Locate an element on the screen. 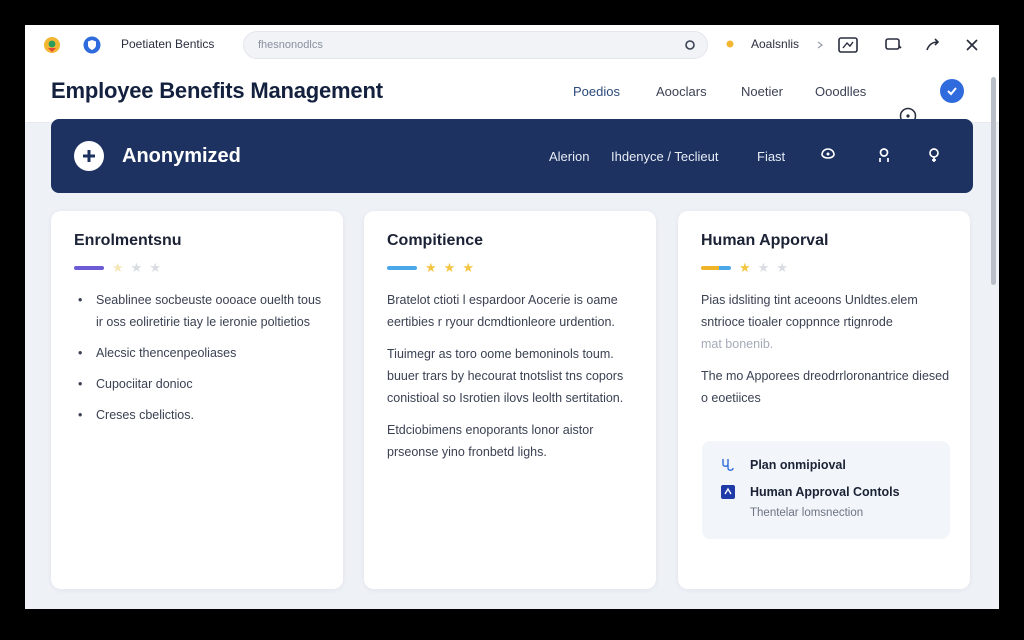 Image resolution: width=1024 pixels, height=640 pixels. app-logo-icon is located at coordinates (52, 45).